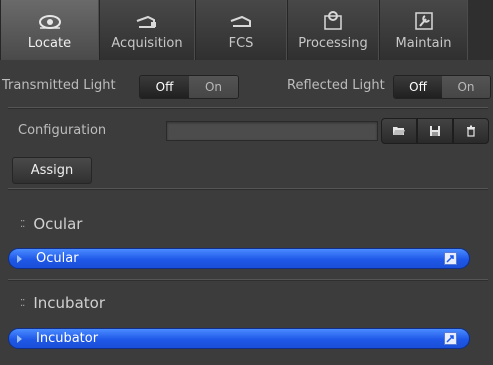 This screenshot has width=493, height=365. What do you see at coordinates (62, 130) in the screenshot?
I see `configuration-label: Configuration` at bounding box center [62, 130].